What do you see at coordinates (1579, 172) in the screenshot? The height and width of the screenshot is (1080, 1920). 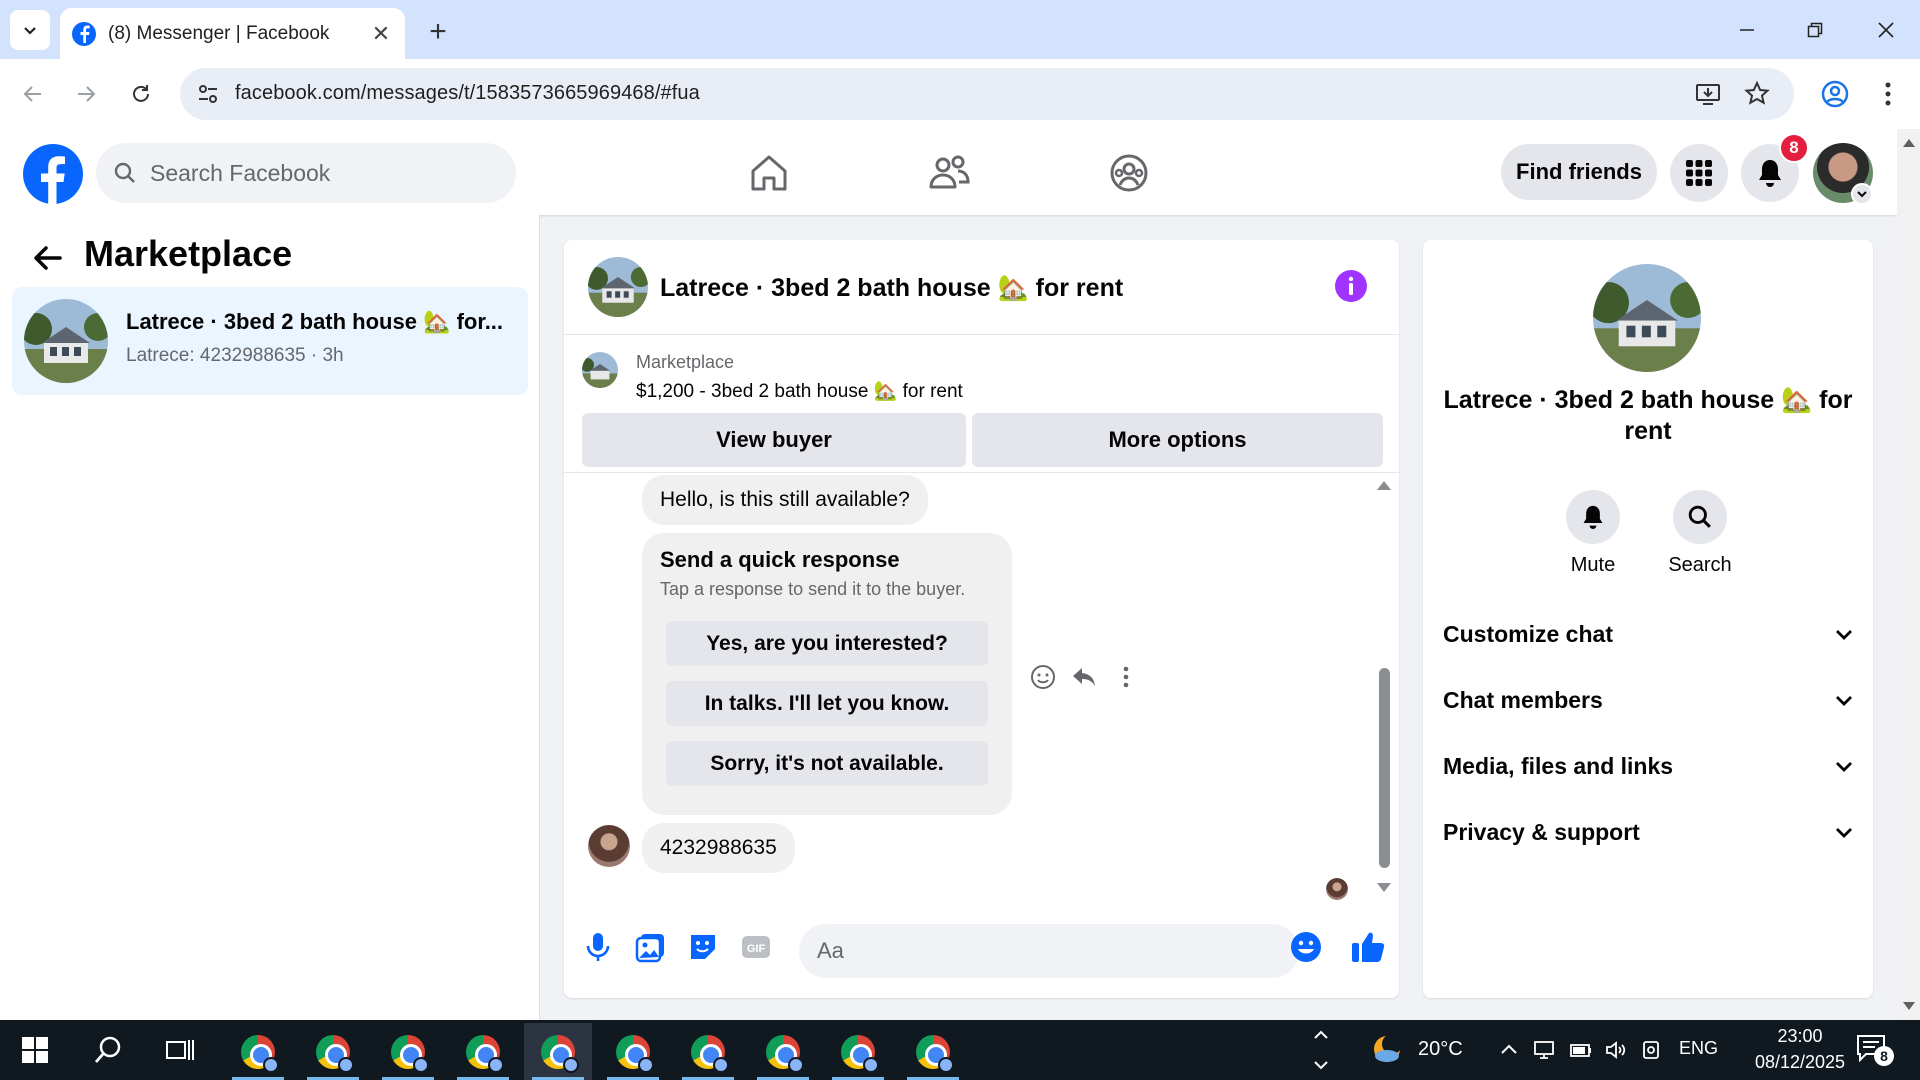 I see `find-friends-button: Find friends` at bounding box center [1579, 172].